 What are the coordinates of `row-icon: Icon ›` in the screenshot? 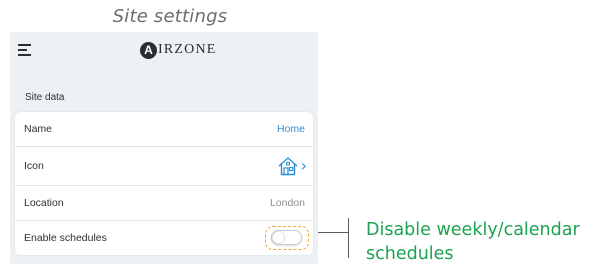 It's located at (164, 166).